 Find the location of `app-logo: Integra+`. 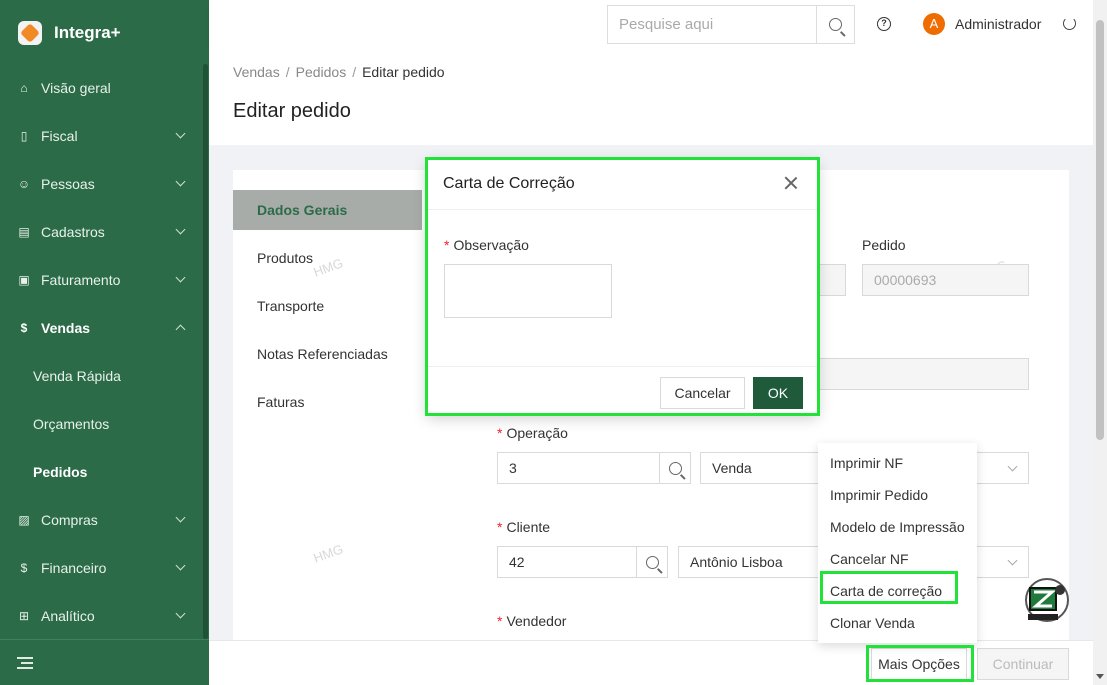

app-logo: Integra+ is located at coordinates (104, 33).